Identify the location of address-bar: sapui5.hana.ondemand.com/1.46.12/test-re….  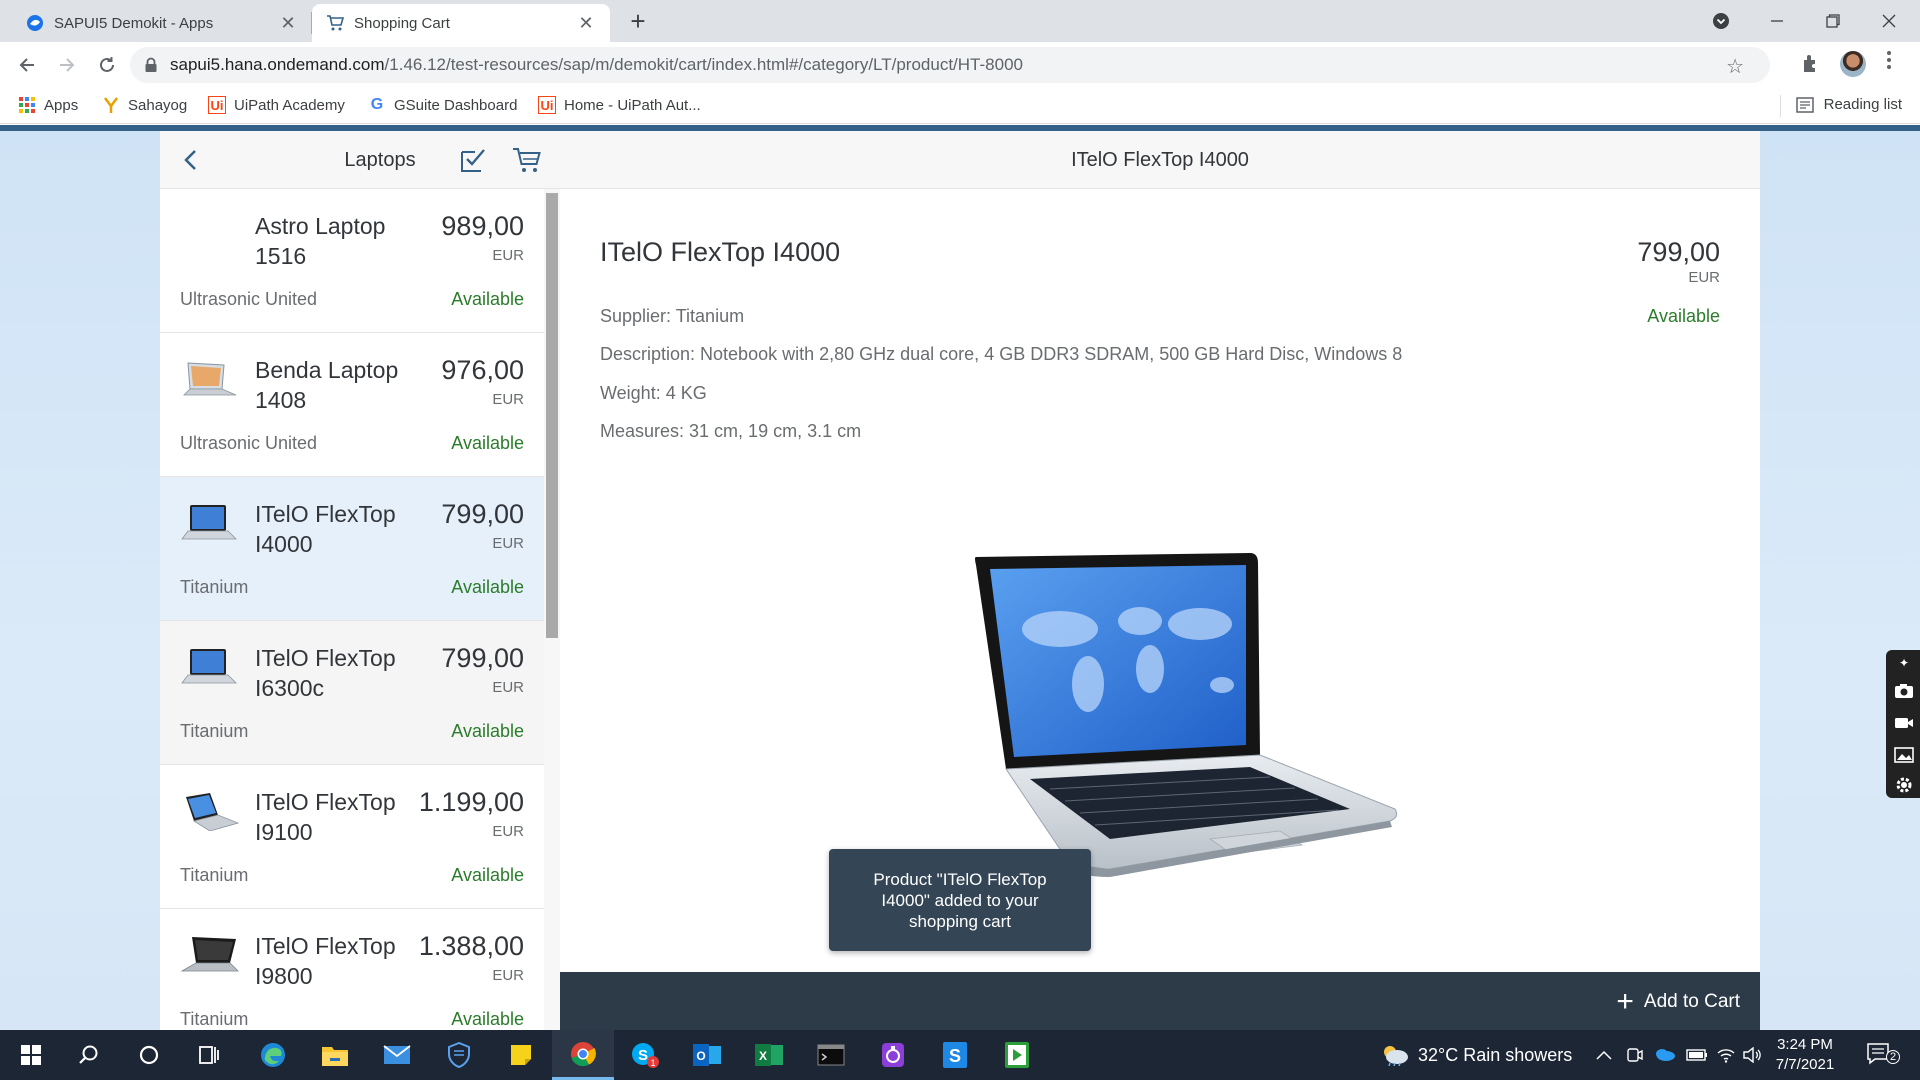
(950, 65).